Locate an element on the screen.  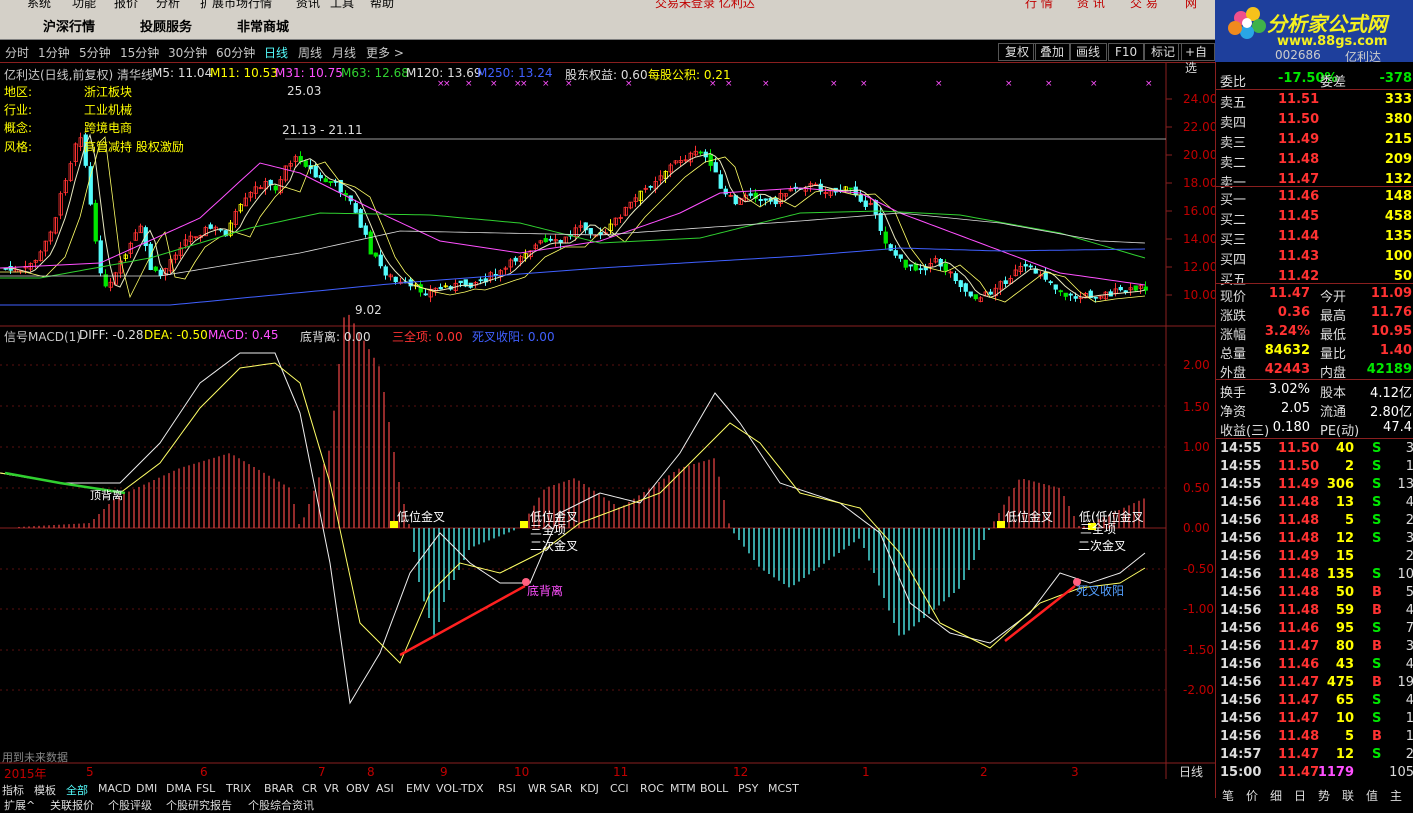
indicator-tab-20: ROC is located at coordinates (652, 788).